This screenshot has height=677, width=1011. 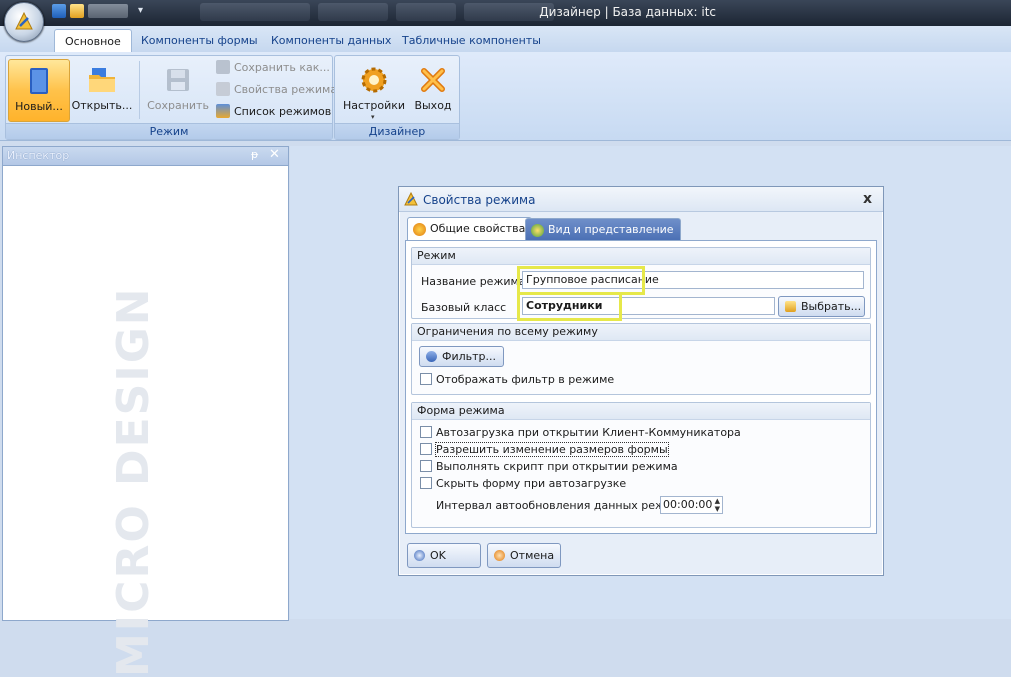 I want to click on run-script-label: Выполнять скрипт при открытии режима, so click(x=557, y=466).